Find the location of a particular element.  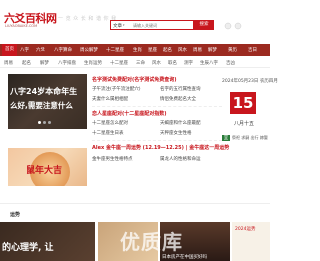

banner-headline-2: 么好,需要注意什么 is located at coordinates (41, 105).